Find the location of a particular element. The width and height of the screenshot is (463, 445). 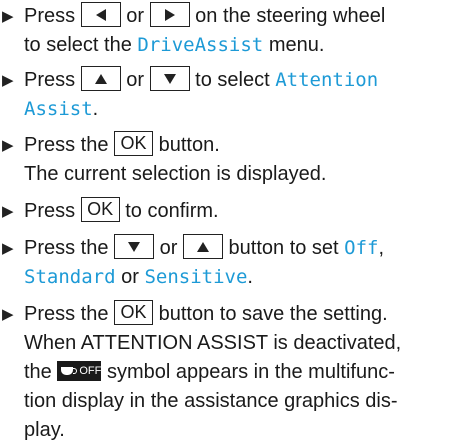

step-text: to select the is located at coordinates (78, 45).